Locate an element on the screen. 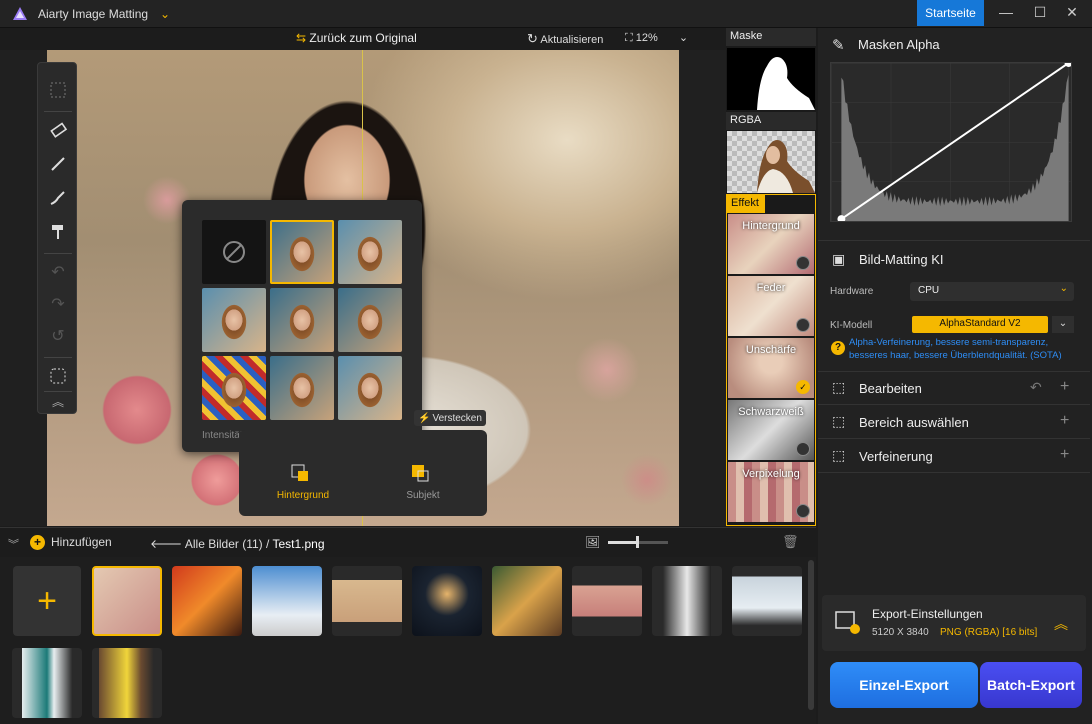 Image resolution: width=1092 pixels, height=724 pixels. lasso-select-icon is located at coordinates (58, 376).